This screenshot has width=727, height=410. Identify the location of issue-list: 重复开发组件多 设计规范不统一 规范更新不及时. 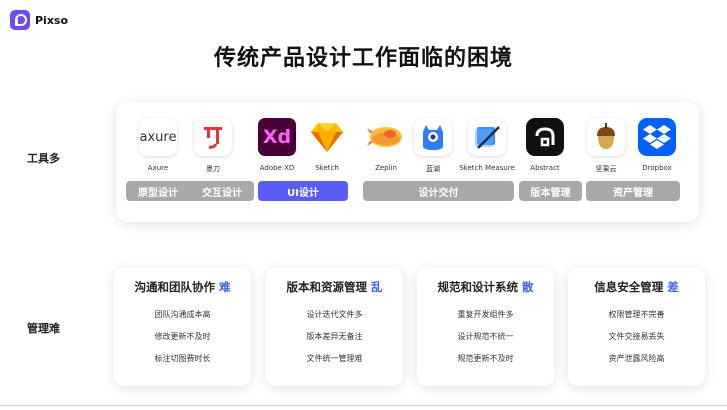
(485, 336).